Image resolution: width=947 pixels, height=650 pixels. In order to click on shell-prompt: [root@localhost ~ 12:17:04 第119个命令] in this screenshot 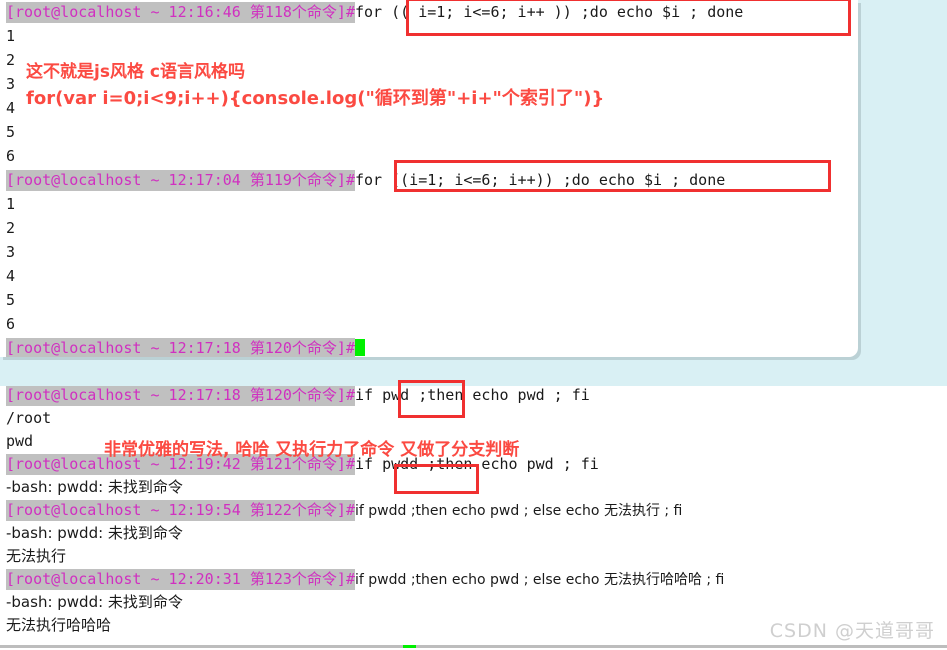, I will do `click(176, 180)`.